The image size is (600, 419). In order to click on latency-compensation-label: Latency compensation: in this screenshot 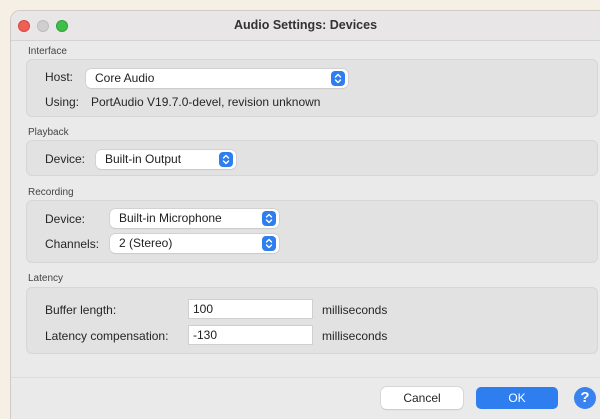, I will do `click(107, 336)`.